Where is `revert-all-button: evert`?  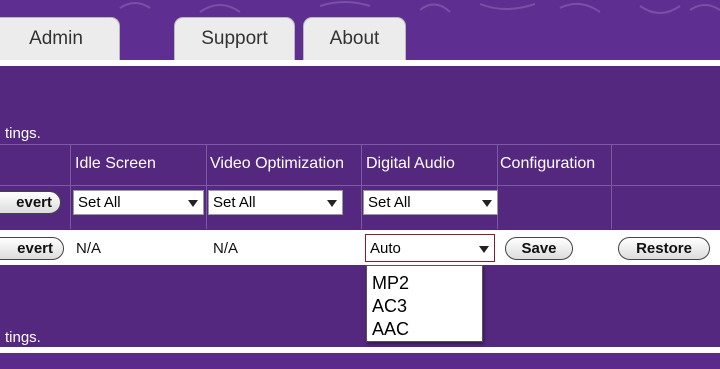
revert-all-button: evert is located at coordinates (30, 202).